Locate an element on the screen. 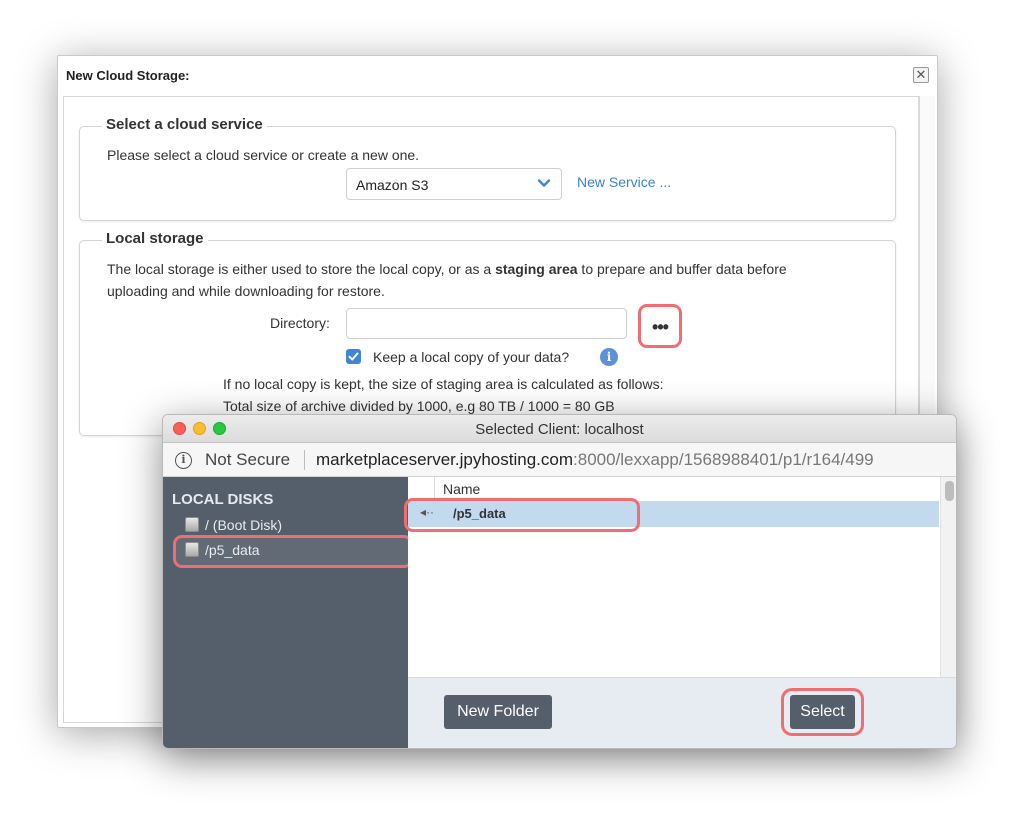 The width and height of the screenshot is (1024, 832). local-disks-heading: LOCAL DISKS is located at coordinates (223, 499).